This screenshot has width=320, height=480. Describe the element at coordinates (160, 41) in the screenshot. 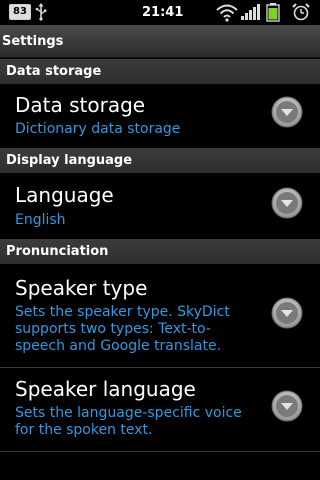

I see `title-bar: Settings` at that location.